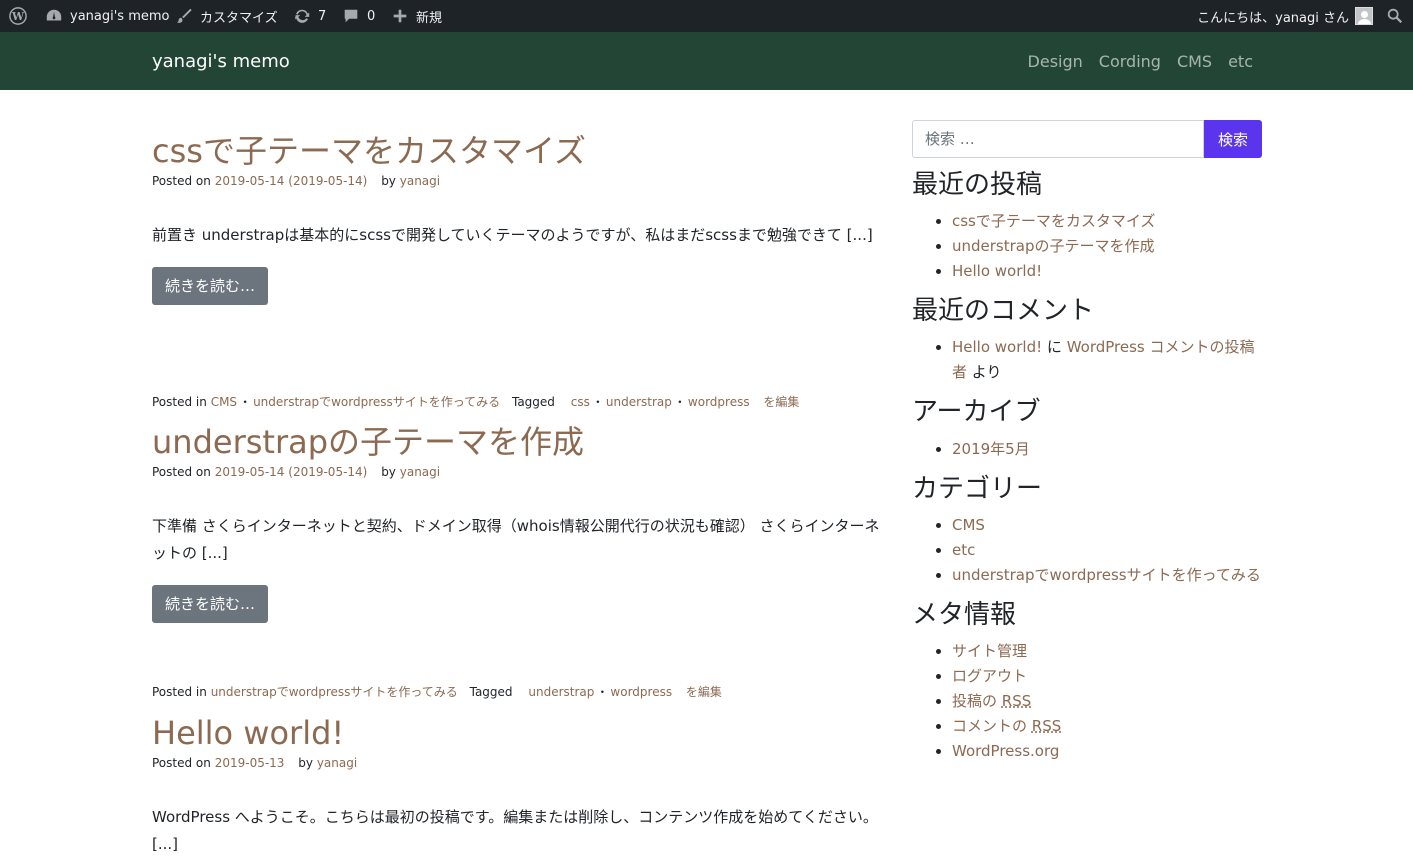 The height and width of the screenshot is (858, 1413). I want to click on post-title-link: understrapの子テーマを作成, so click(368, 442).